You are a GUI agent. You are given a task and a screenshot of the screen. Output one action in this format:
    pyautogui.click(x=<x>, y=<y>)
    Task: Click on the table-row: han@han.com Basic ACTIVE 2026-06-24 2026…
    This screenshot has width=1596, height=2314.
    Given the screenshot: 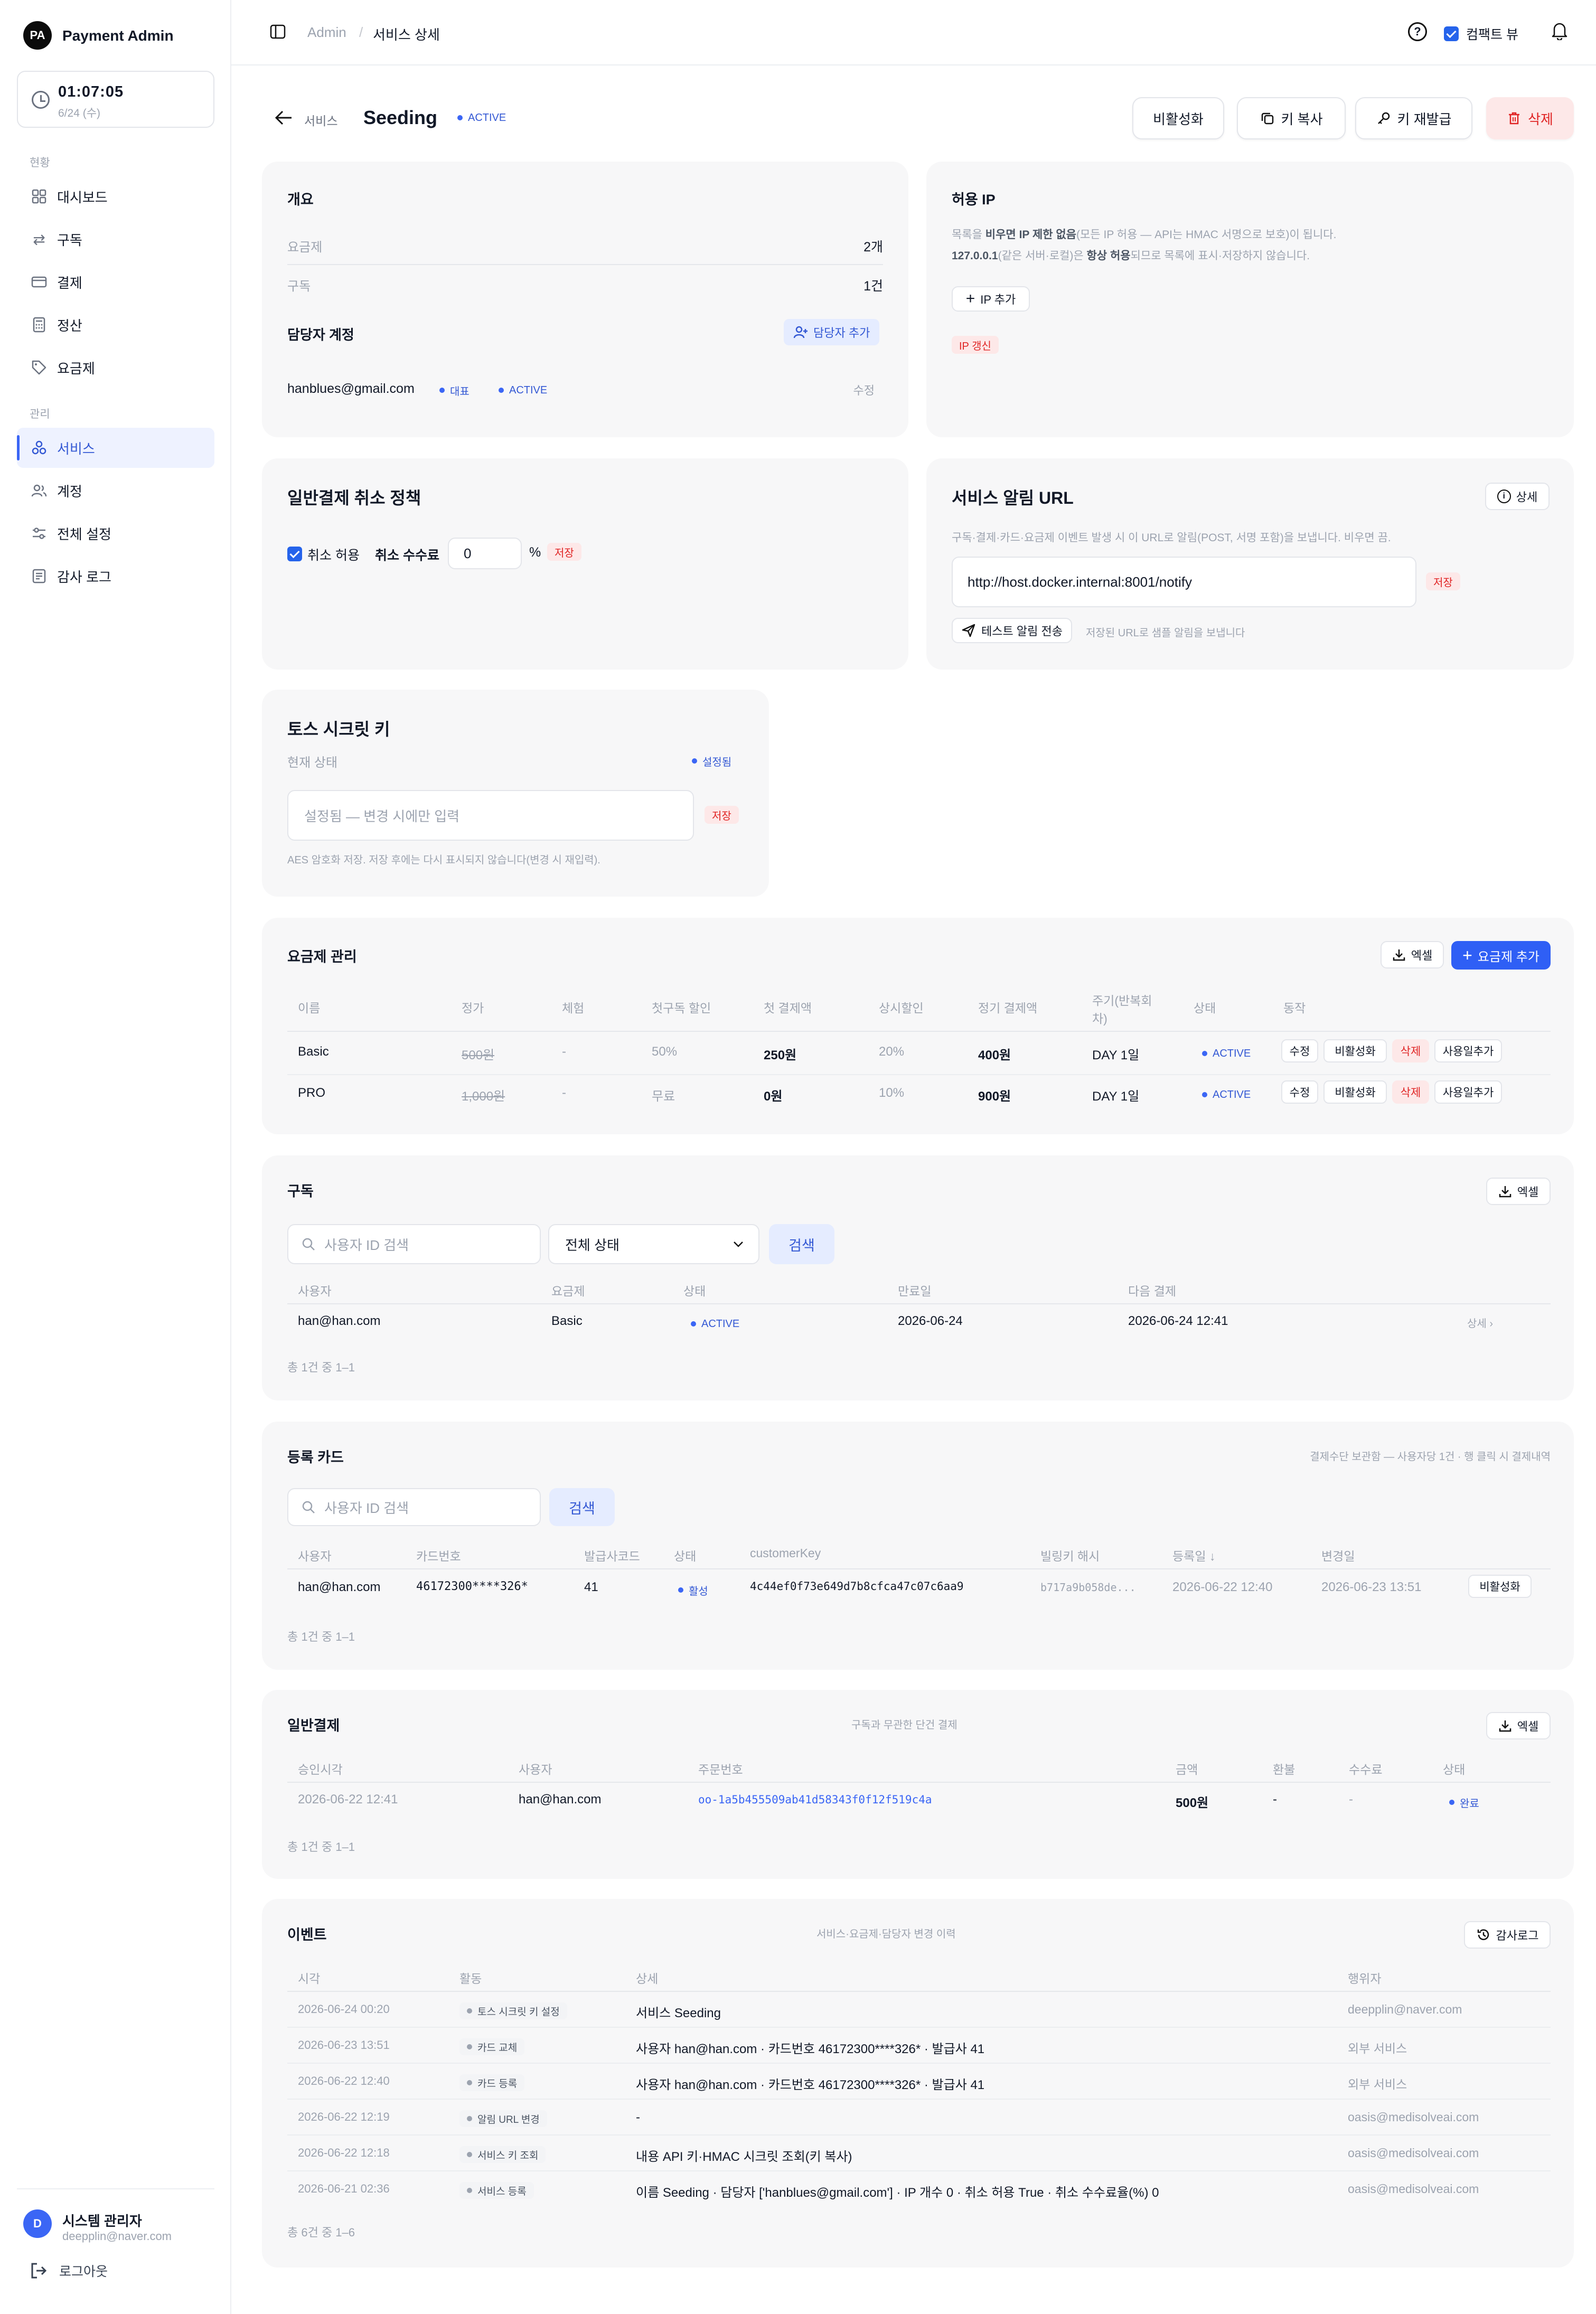 What is the action you would take?
    pyautogui.click(x=919, y=1320)
    